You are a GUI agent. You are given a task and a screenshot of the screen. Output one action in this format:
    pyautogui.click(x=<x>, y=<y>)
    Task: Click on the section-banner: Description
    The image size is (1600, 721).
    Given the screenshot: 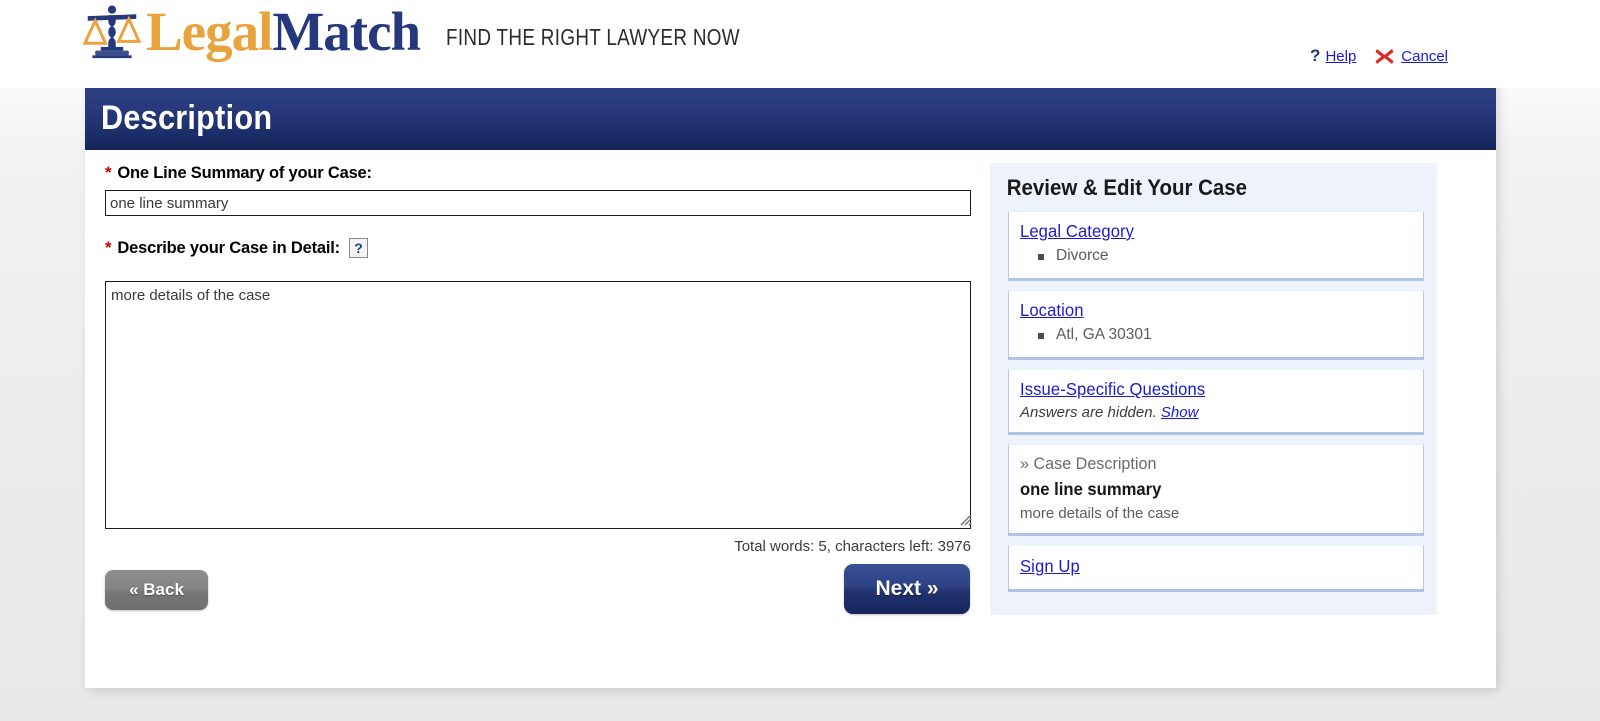 What is the action you would take?
    pyautogui.click(x=790, y=119)
    